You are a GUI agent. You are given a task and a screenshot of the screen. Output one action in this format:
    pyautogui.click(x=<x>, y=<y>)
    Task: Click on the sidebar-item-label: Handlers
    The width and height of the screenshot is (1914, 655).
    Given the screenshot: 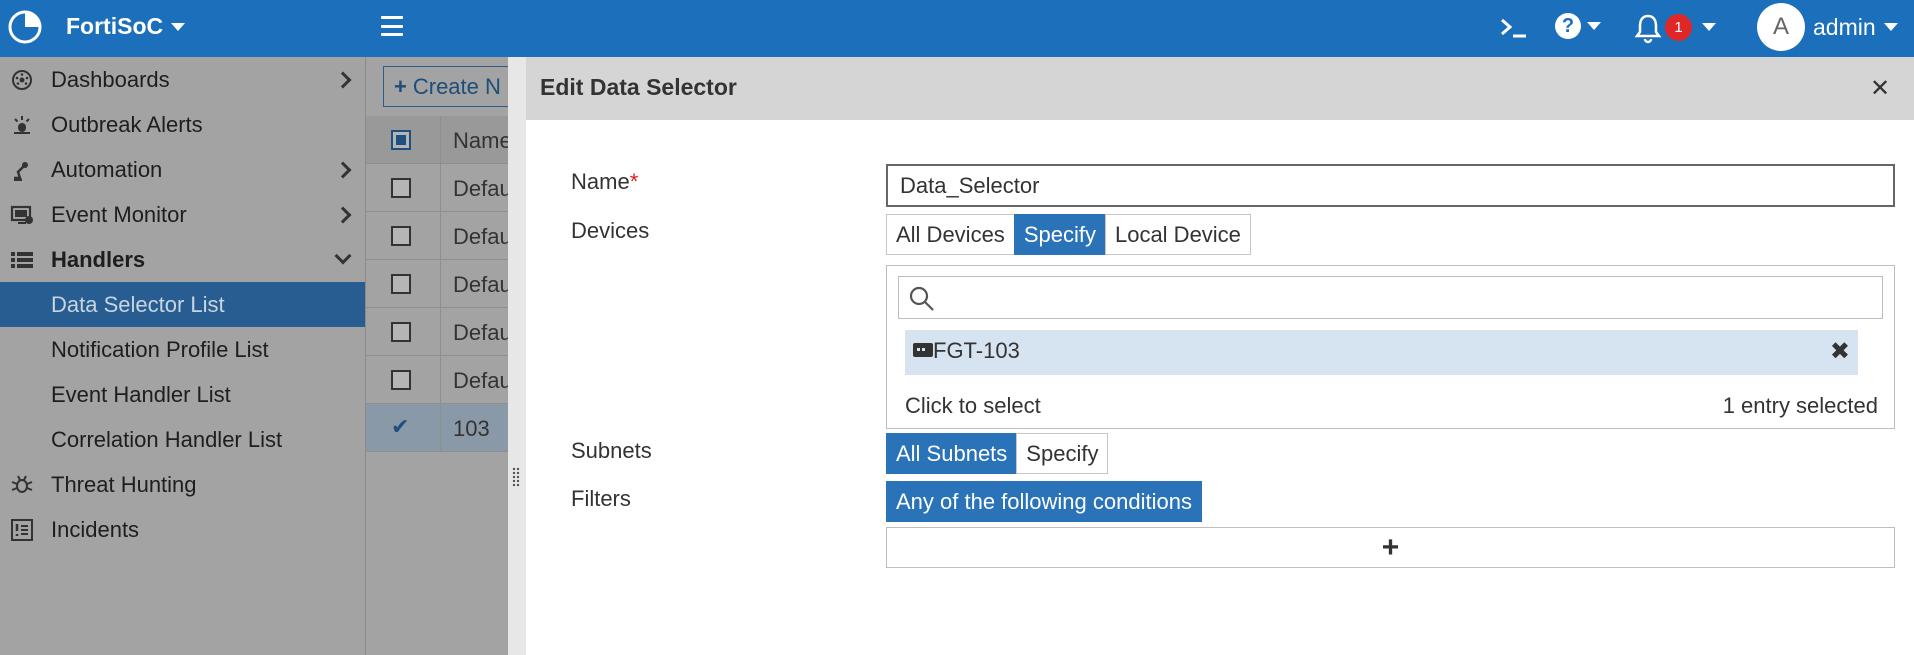 What is the action you would take?
    pyautogui.click(x=98, y=259)
    